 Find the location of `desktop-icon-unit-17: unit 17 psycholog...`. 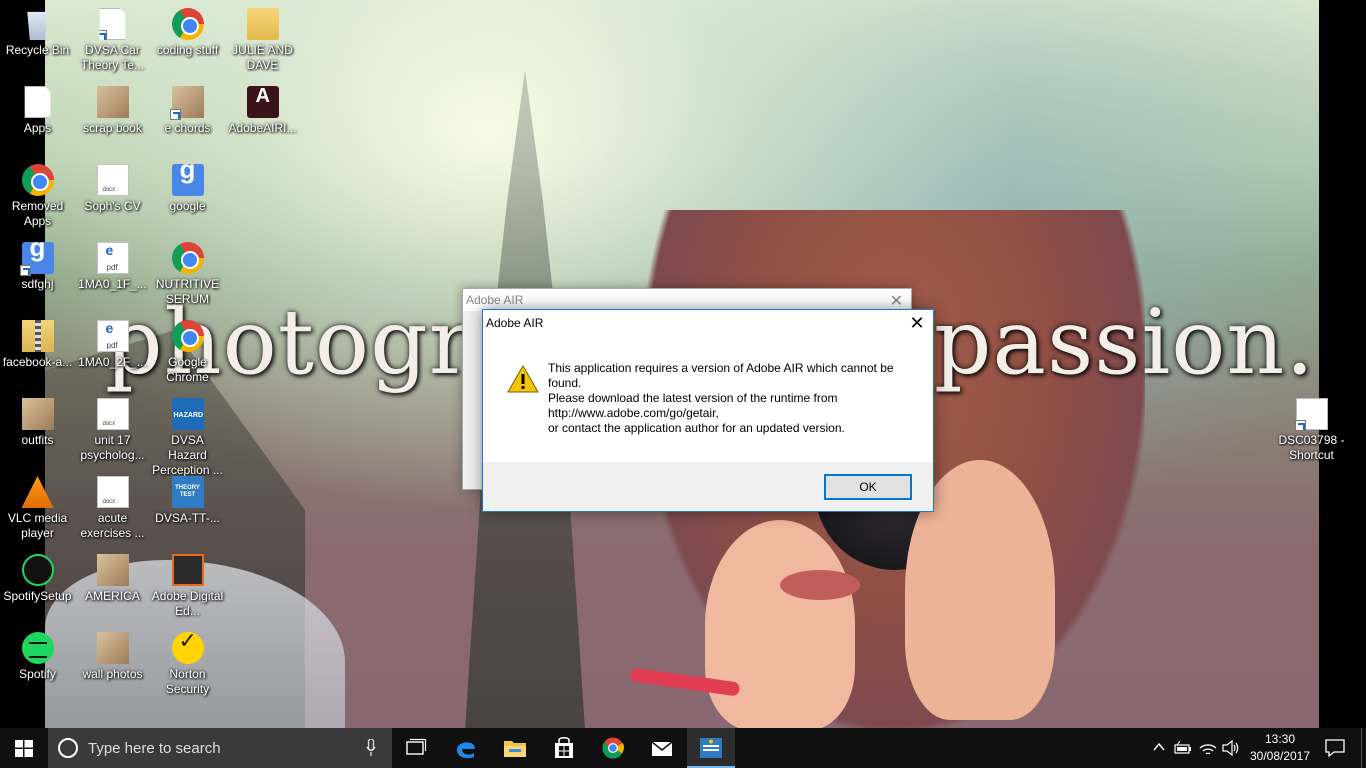

desktop-icon-unit-17: unit 17 psycholog... is located at coordinates (112, 426).